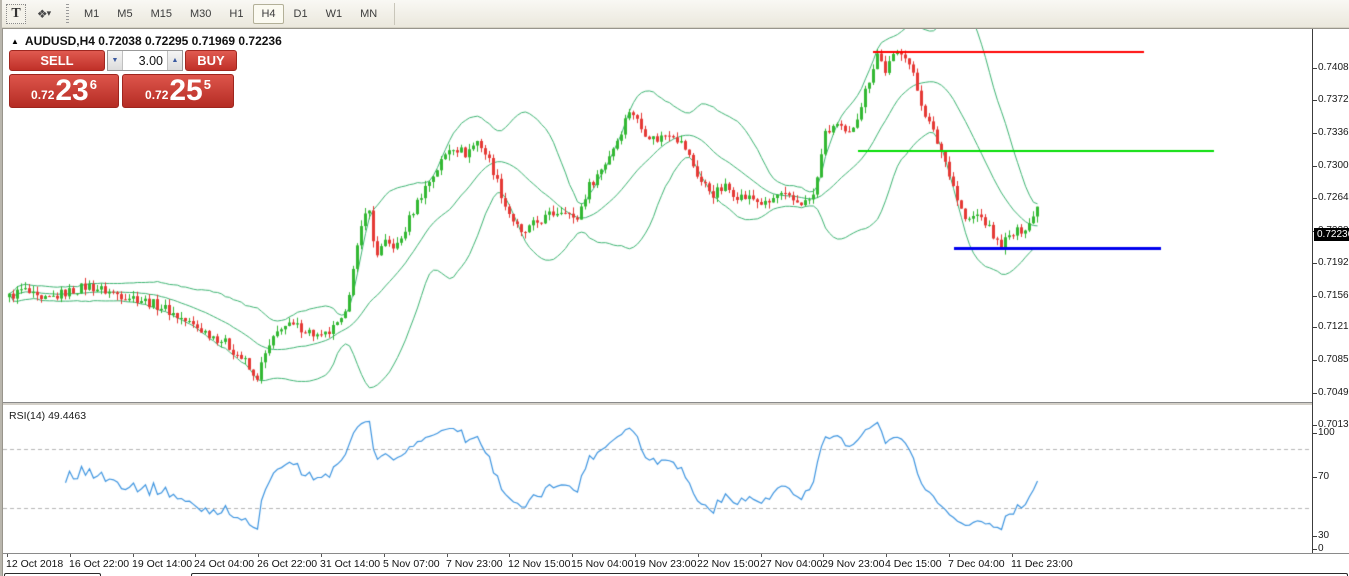 The image size is (1349, 576). Describe the element at coordinates (99, 564) in the screenshot. I see `time-axis-label: 16 Oct 22:00` at that location.